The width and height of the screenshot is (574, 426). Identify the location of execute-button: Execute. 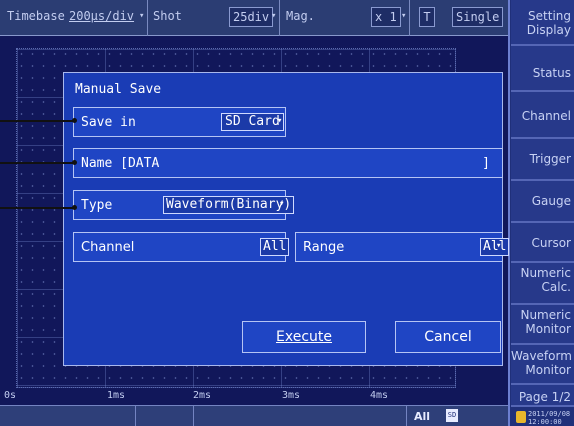
(304, 337).